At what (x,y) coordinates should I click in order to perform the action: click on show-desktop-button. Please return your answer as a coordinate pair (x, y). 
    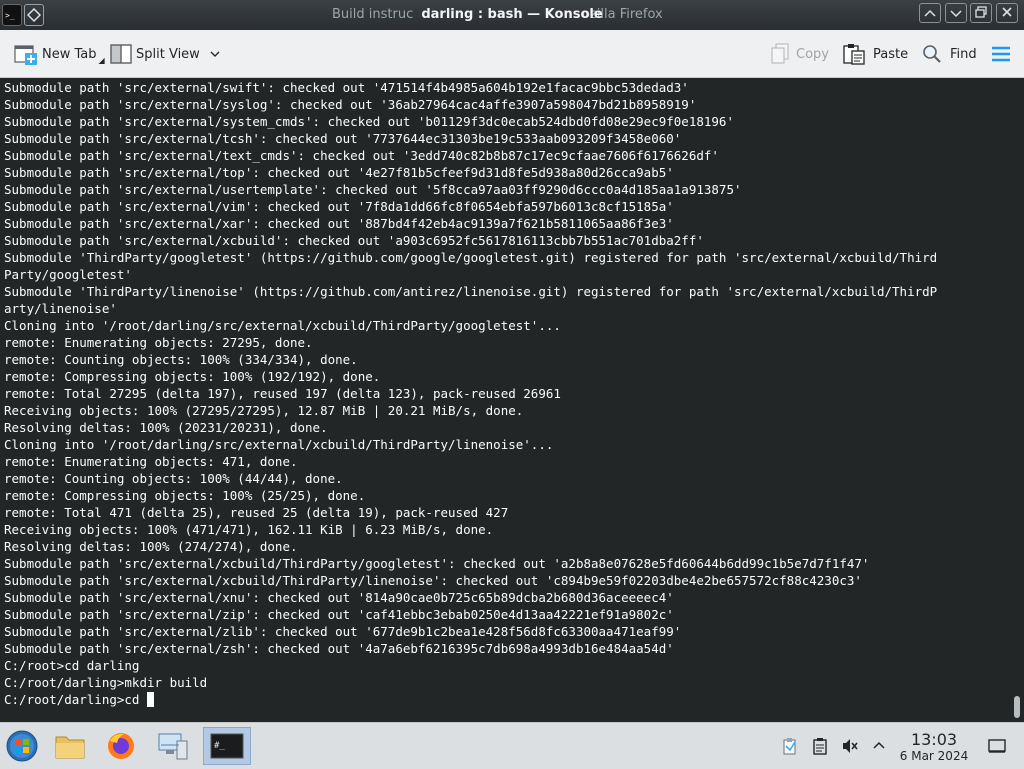
    Looking at the image, I should click on (997, 746).